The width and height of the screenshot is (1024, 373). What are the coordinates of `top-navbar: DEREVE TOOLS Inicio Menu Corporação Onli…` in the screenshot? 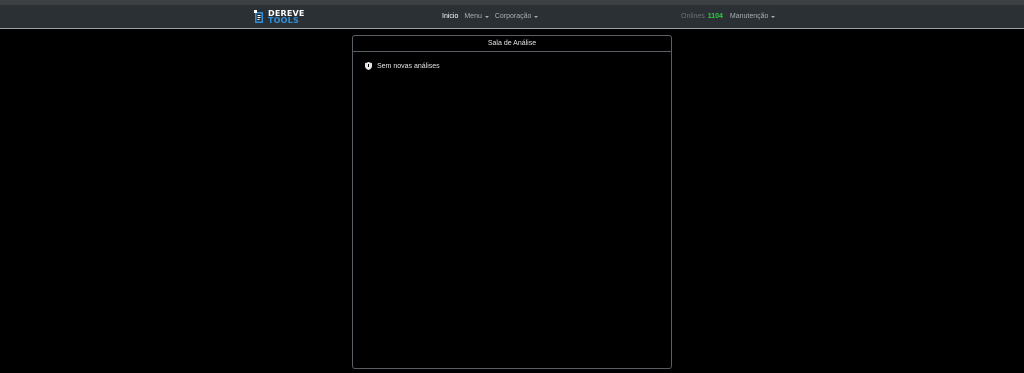 It's located at (512, 17).